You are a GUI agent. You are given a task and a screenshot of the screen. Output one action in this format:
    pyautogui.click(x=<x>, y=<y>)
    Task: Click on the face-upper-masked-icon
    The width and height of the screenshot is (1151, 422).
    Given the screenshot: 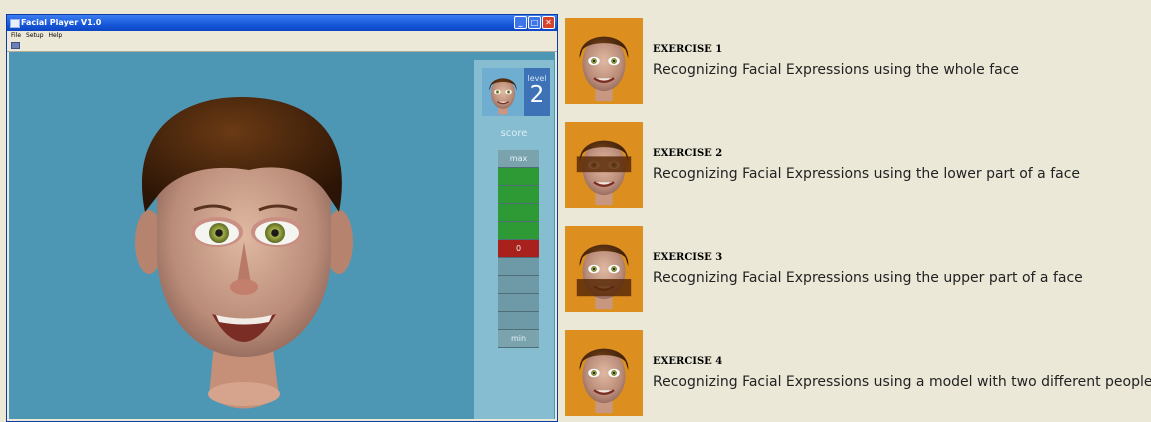 What is the action you would take?
    pyautogui.click(x=604, y=165)
    